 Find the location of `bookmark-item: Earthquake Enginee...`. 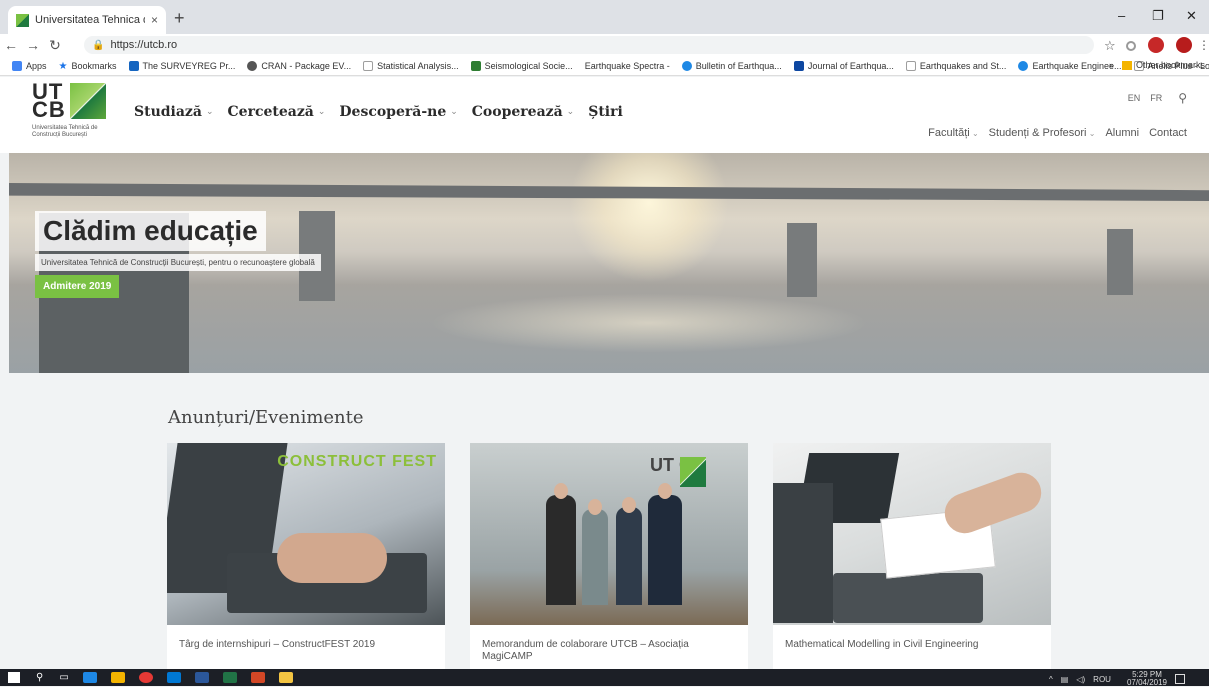

bookmark-item: Earthquake Enginee... is located at coordinates (1070, 65).